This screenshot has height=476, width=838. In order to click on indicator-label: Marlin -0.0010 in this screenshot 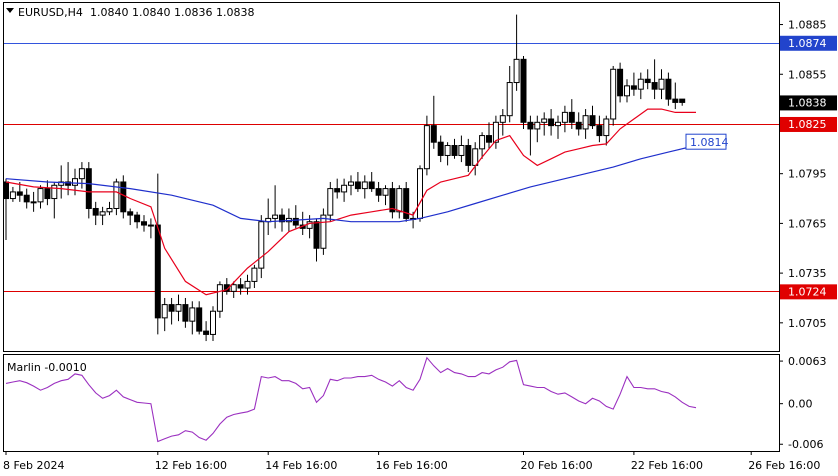, I will do `click(47, 367)`.